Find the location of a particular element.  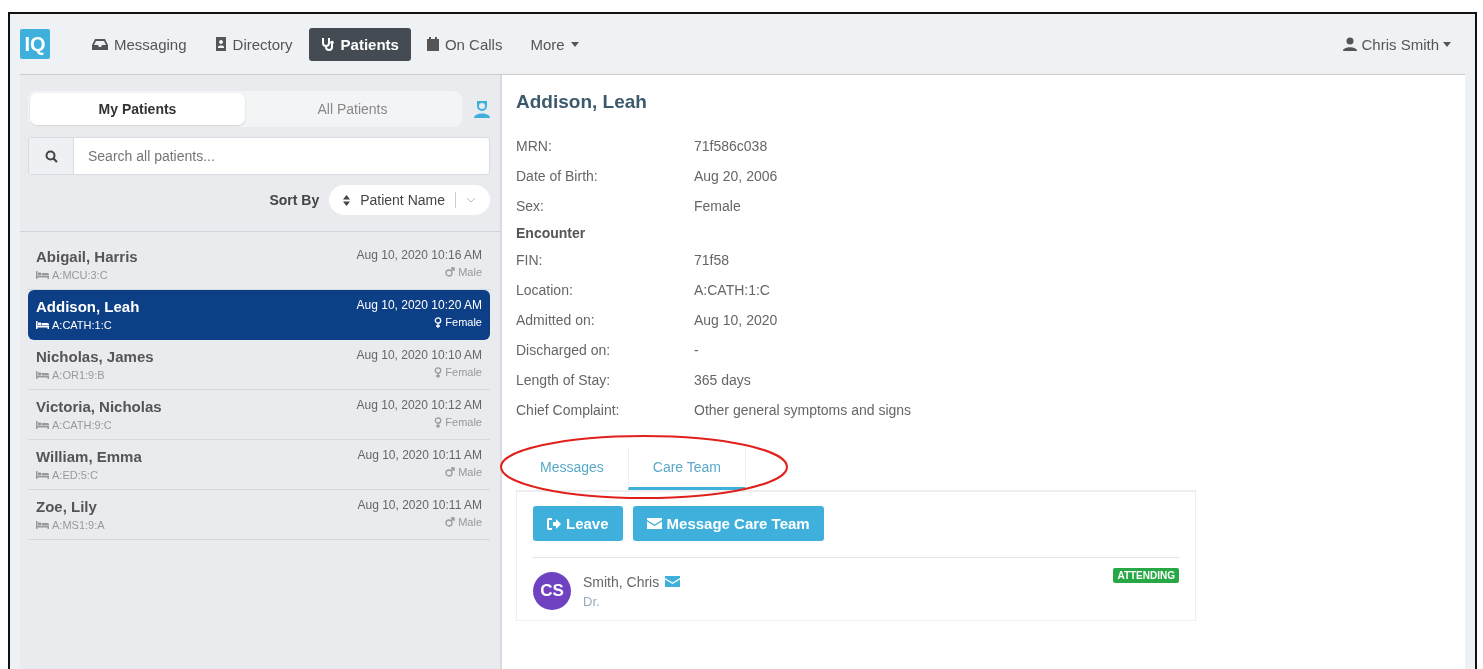

sort-icon is located at coordinates (347, 200).